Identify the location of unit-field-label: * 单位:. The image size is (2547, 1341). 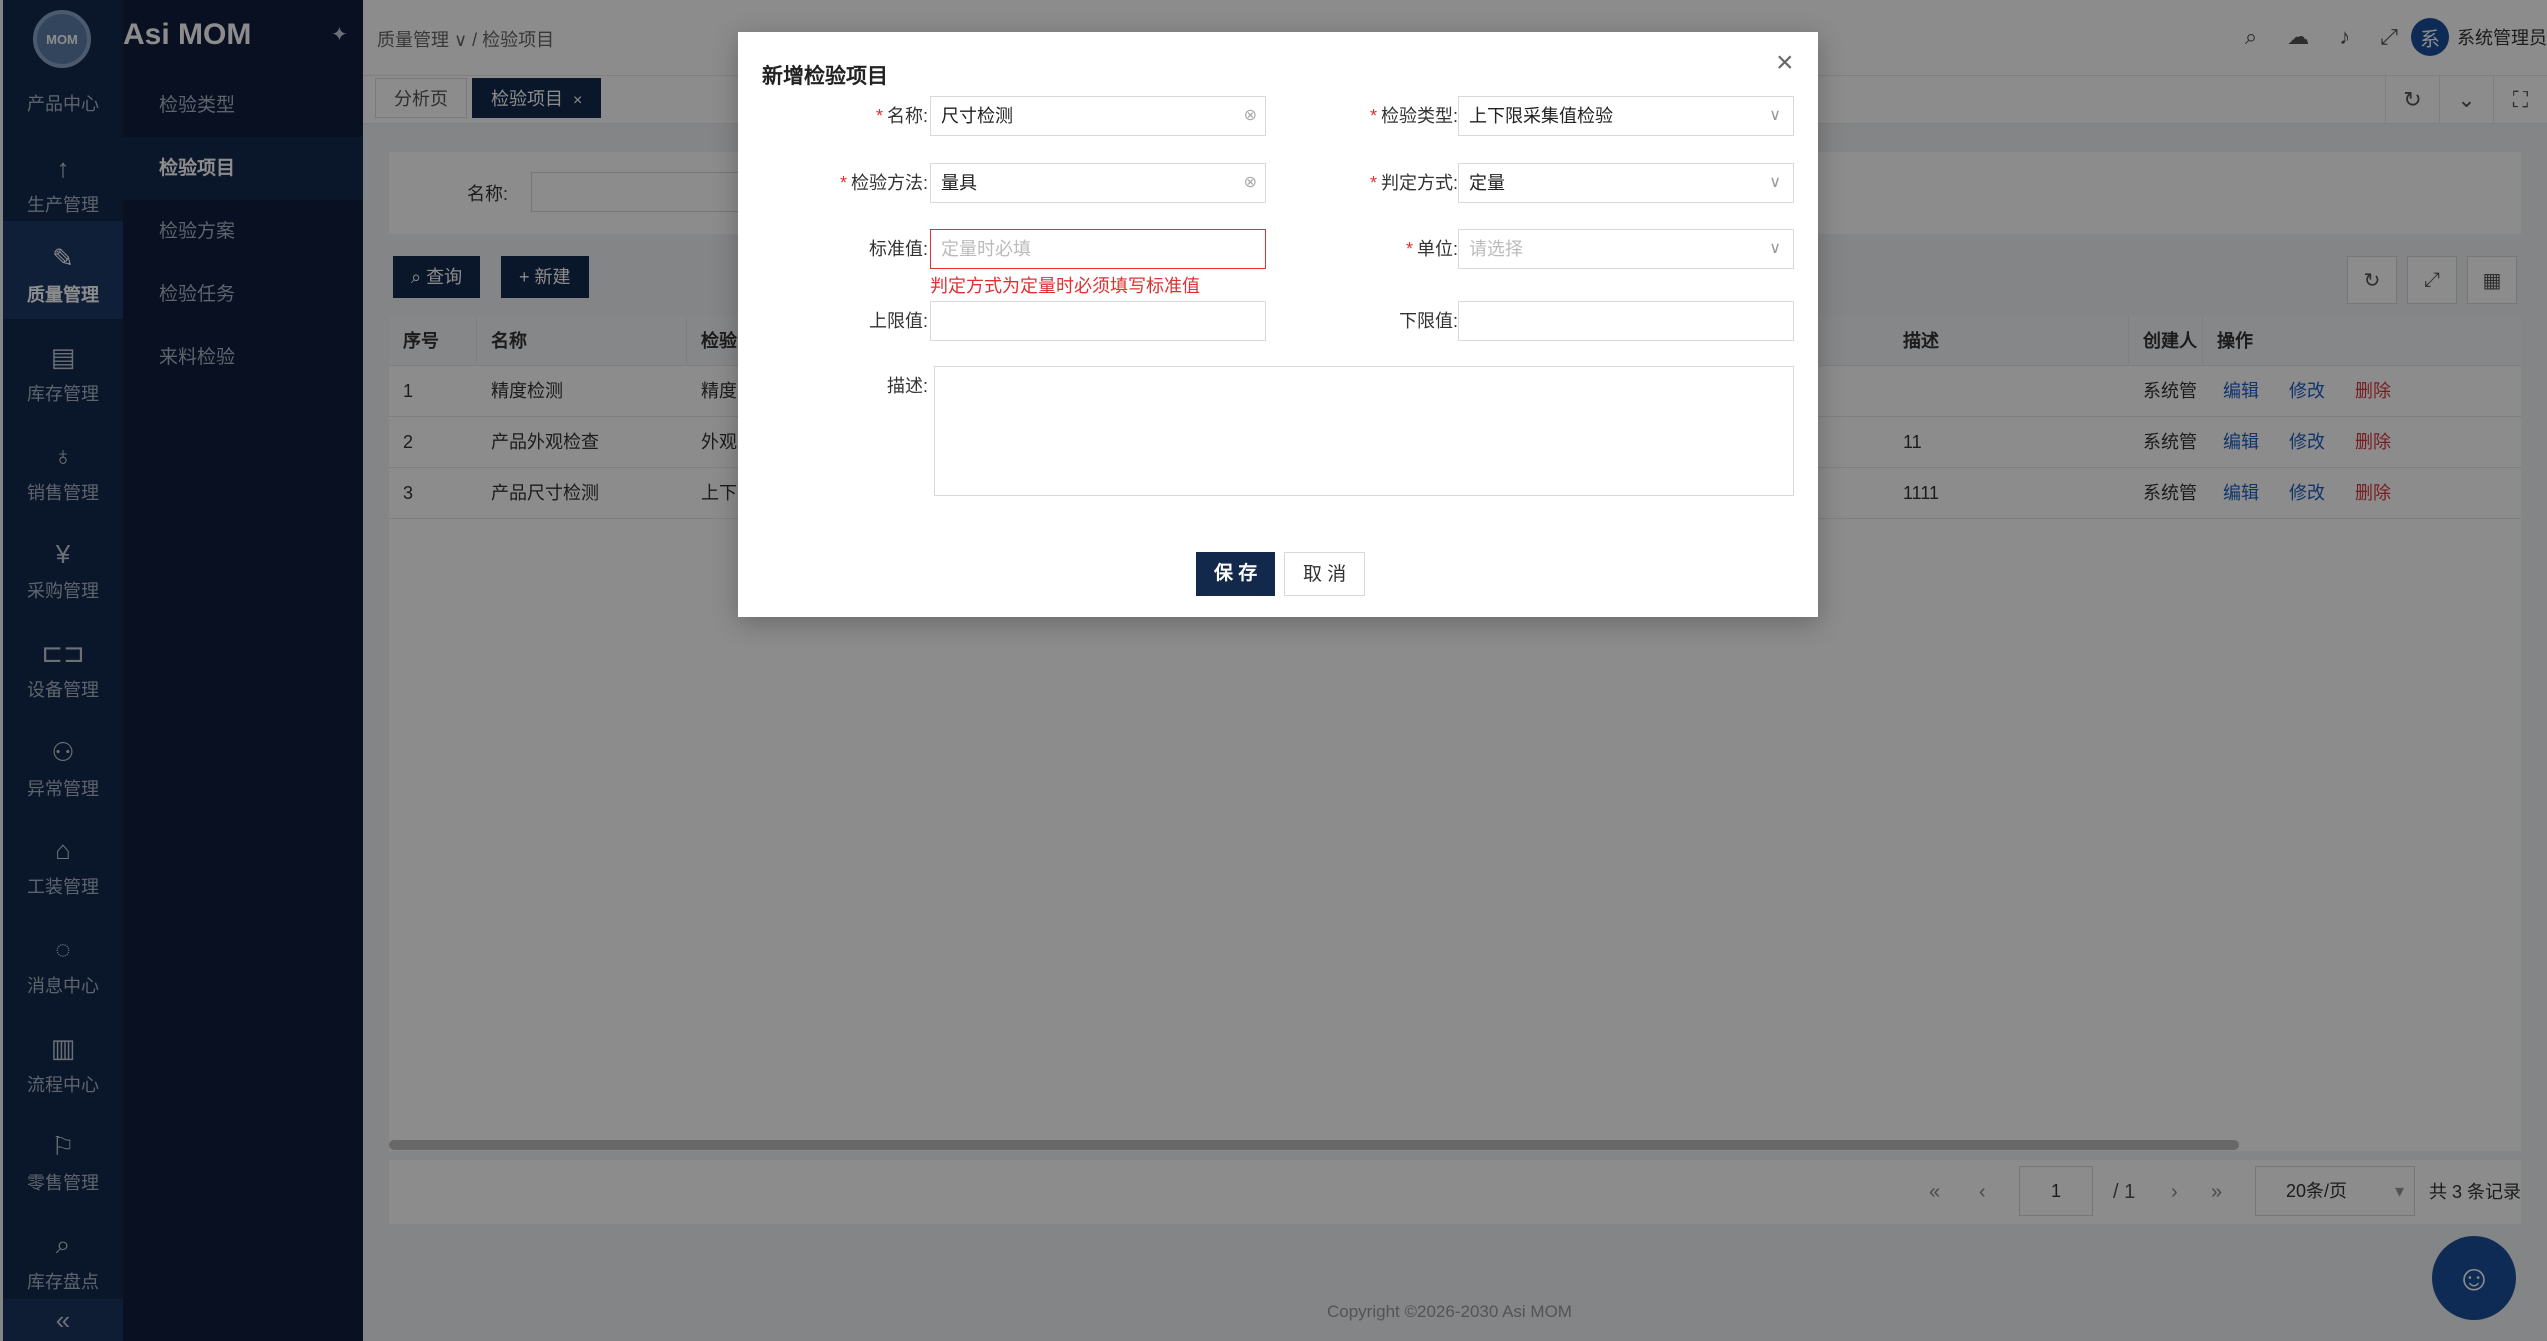
(1431, 249).